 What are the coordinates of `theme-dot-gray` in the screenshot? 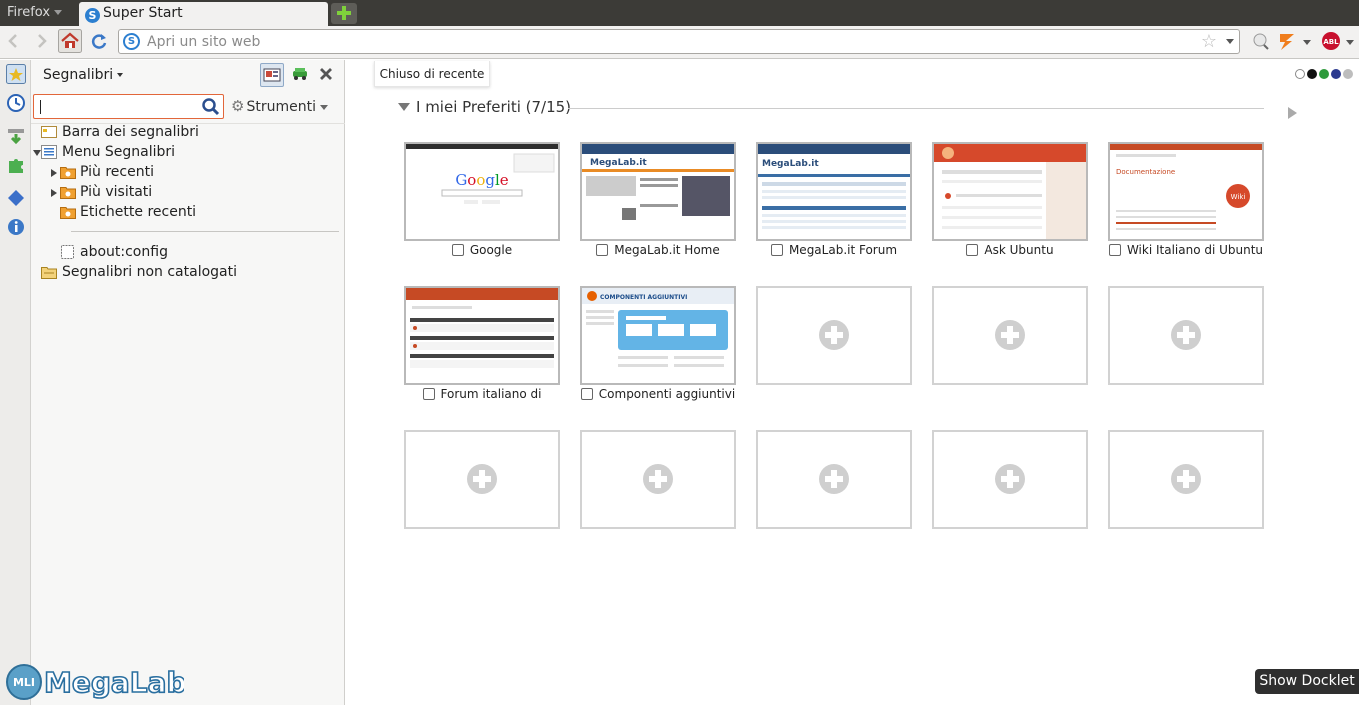 It's located at (1348, 74).